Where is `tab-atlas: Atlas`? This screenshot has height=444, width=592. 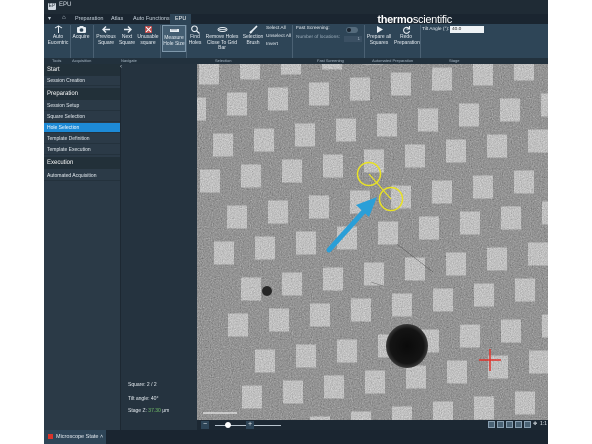
tab-atlas: Atlas is located at coordinates (117, 19).